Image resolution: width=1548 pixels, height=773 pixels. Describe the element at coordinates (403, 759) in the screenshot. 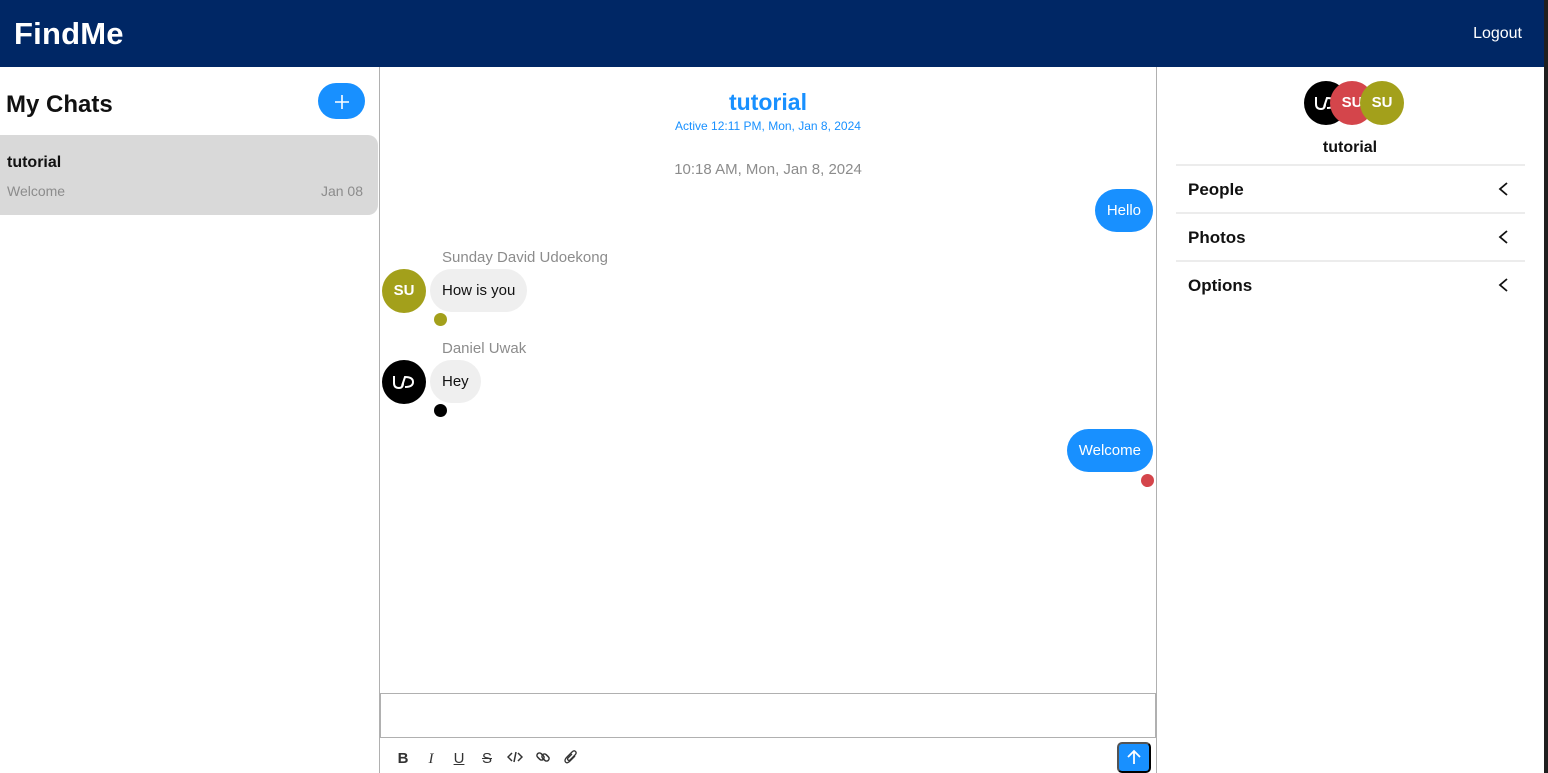

I see `bold-icon: B` at that location.